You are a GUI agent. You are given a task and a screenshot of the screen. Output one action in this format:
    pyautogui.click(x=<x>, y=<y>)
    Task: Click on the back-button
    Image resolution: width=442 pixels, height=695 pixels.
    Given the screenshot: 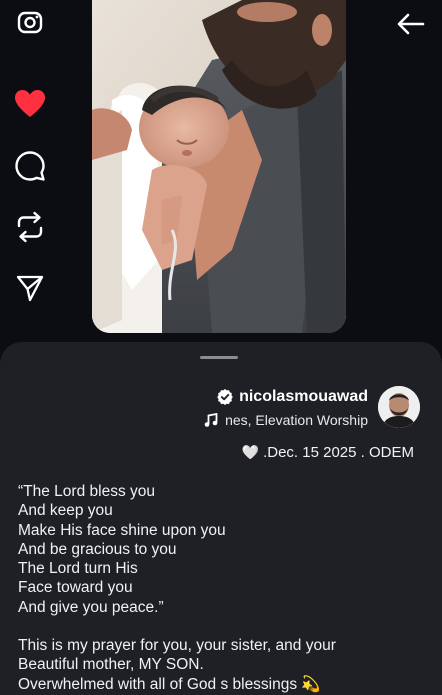 What is the action you would take?
    pyautogui.click(x=411, y=24)
    